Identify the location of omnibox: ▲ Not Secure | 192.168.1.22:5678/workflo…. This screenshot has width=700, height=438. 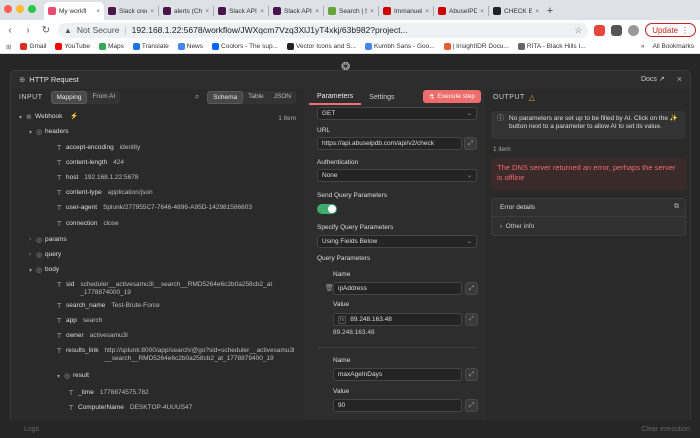
(323, 30).